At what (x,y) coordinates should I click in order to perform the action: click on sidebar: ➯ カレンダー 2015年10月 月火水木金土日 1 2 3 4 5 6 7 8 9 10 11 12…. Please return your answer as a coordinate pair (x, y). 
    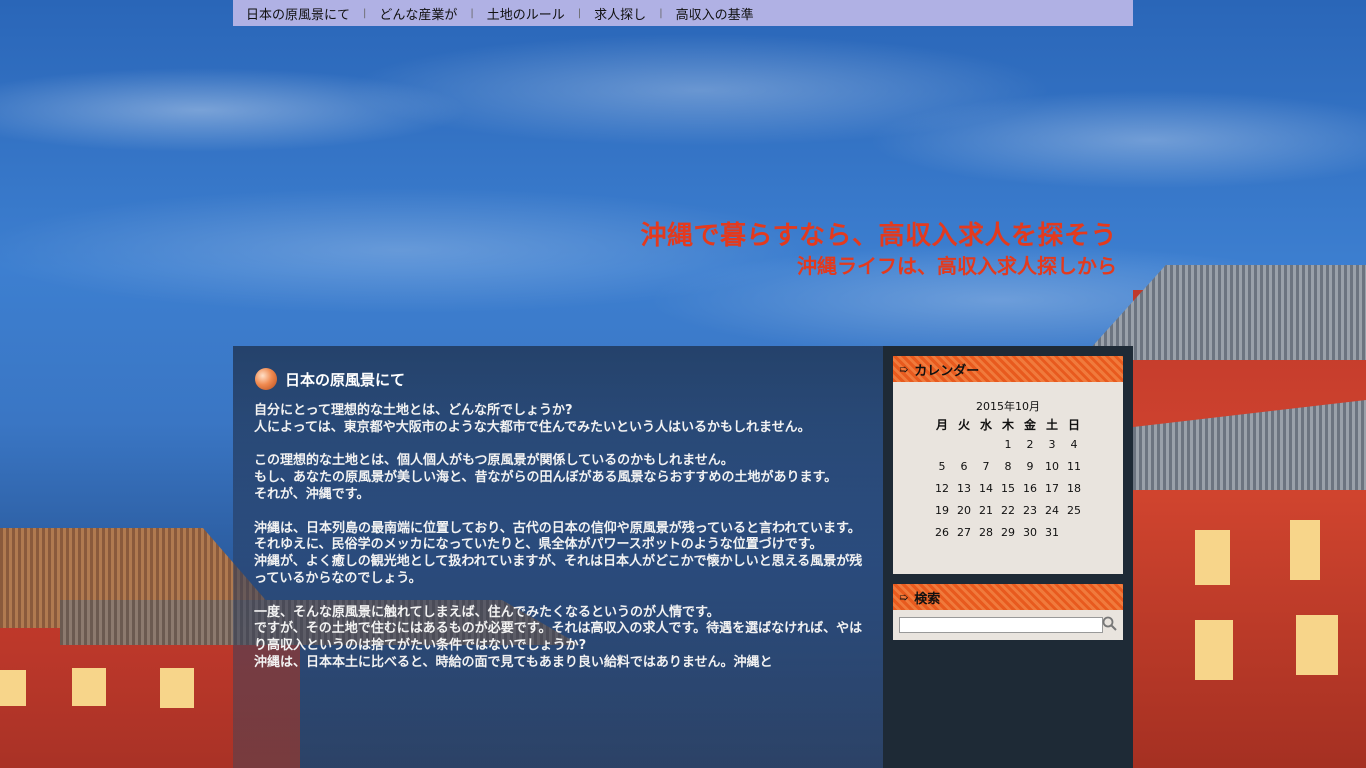
    Looking at the image, I should click on (1008, 557).